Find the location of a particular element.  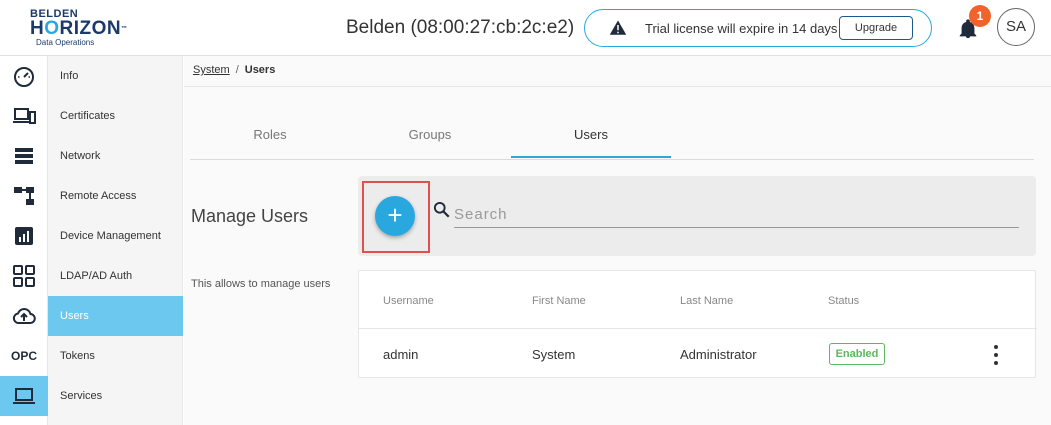

rail-item-chart is located at coordinates (24, 236).